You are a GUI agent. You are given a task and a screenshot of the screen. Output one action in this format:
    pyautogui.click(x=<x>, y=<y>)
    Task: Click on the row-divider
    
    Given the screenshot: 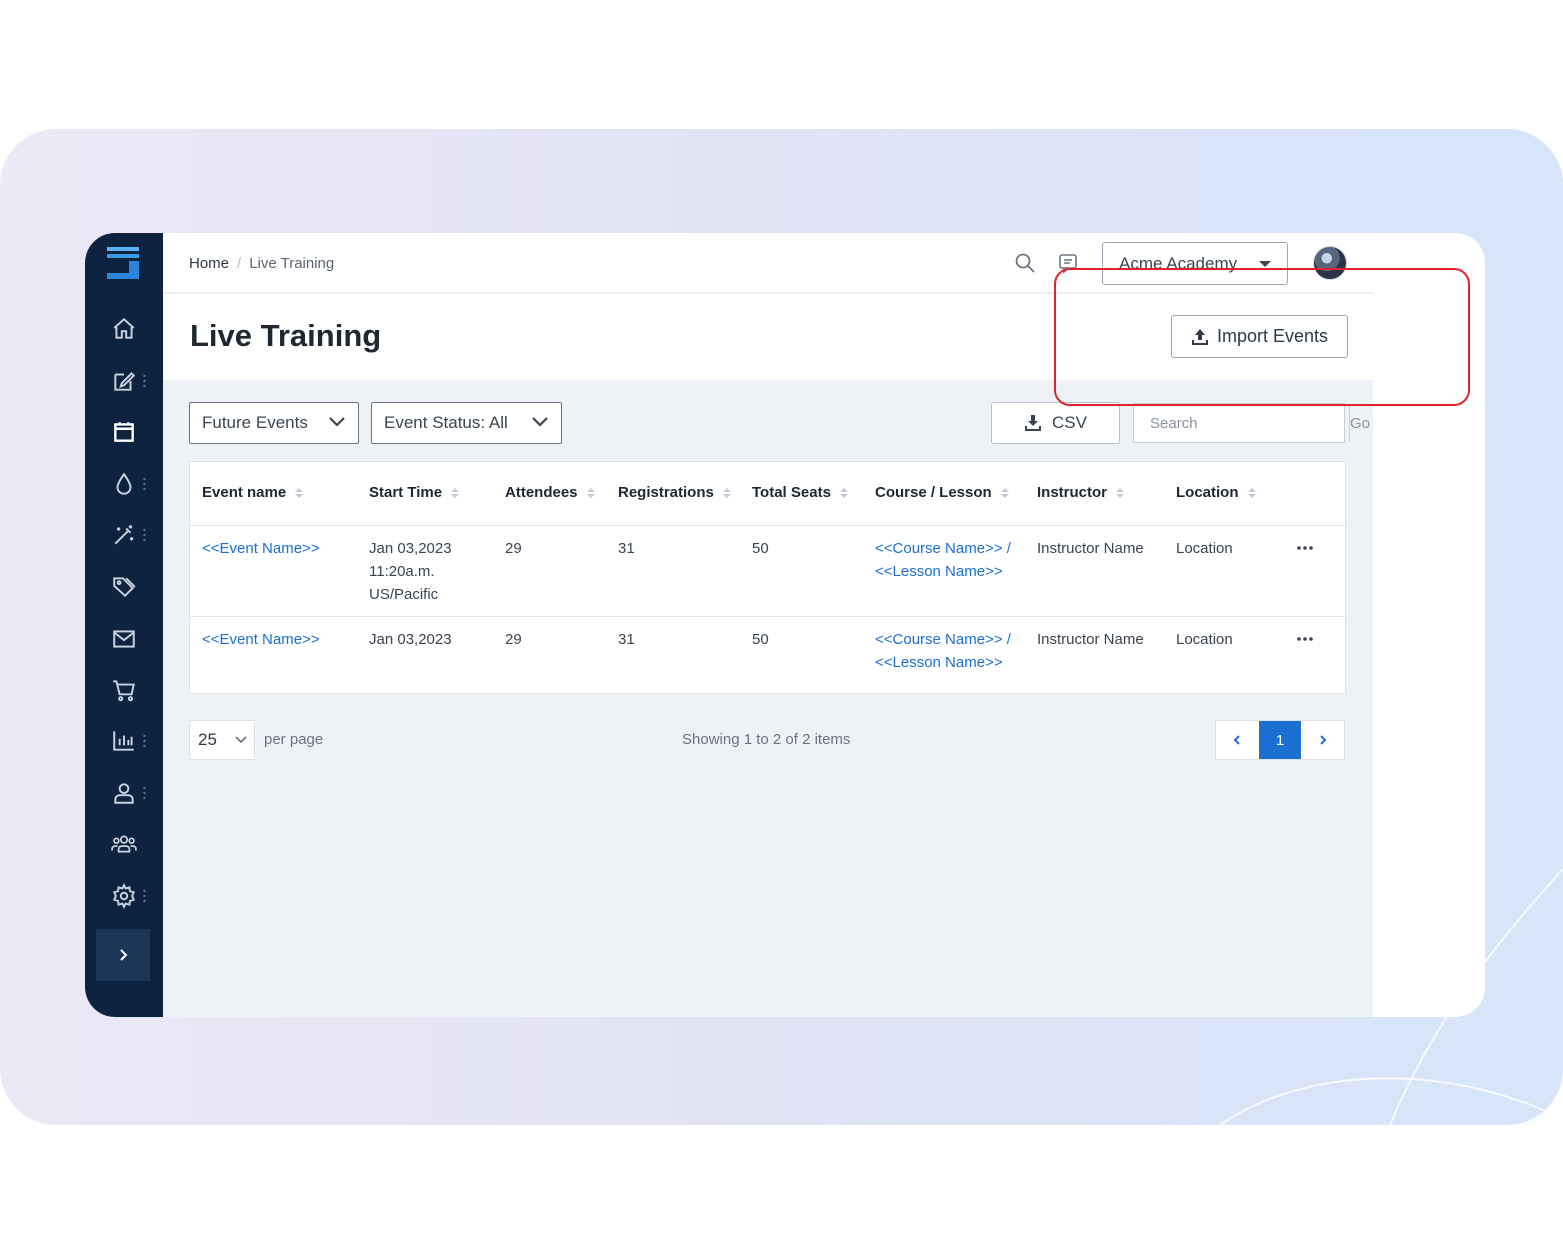 What is the action you would take?
    pyautogui.click(x=767, y=616)
    